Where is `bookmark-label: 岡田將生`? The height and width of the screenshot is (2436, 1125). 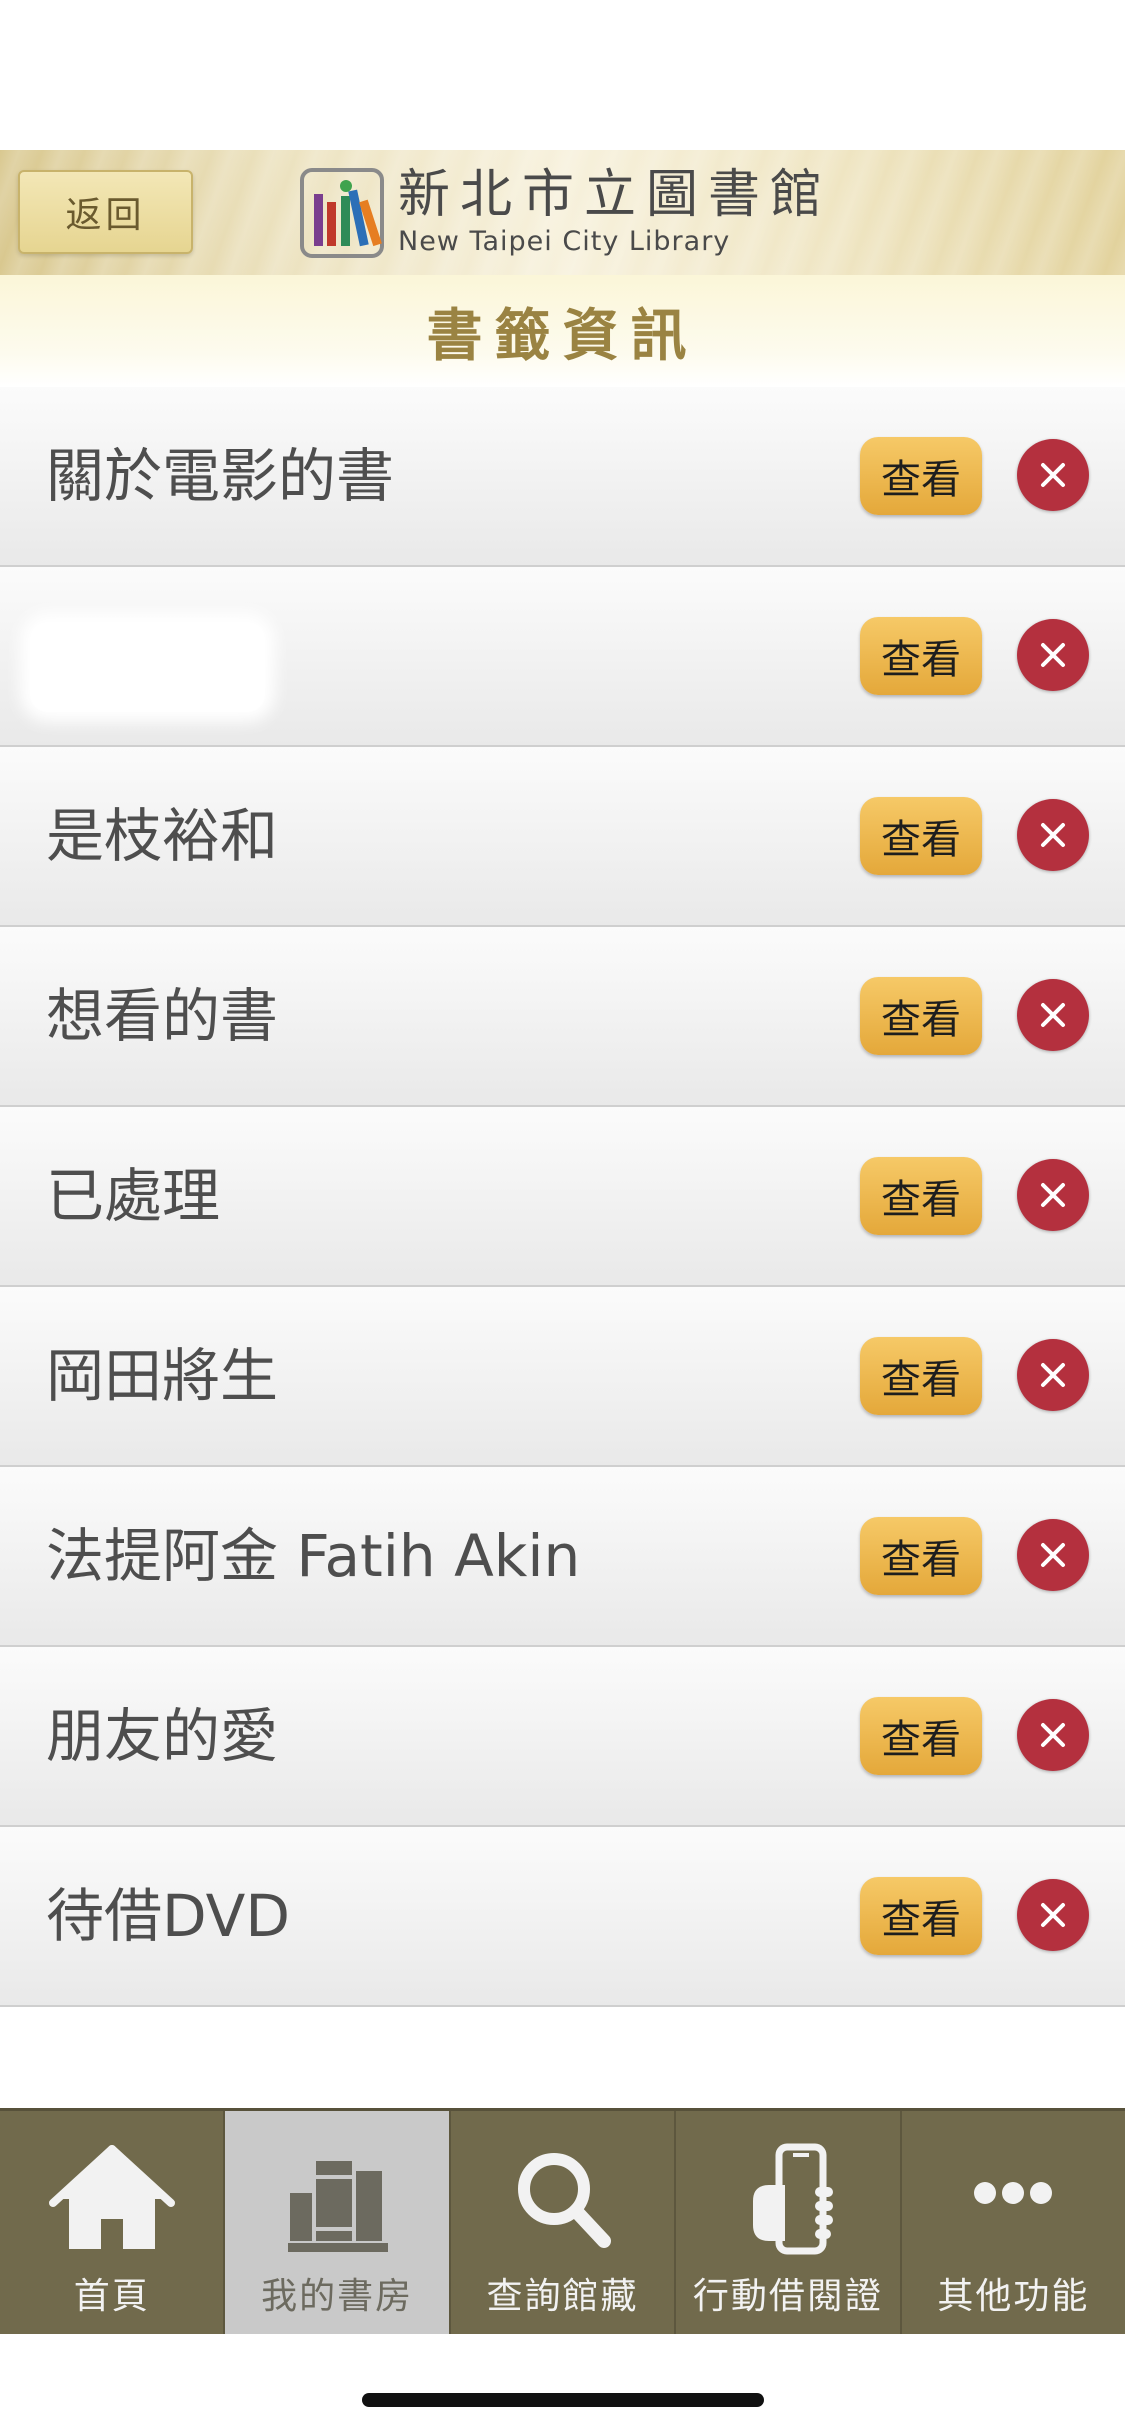
bookmark-label: 岡田將生 is located at coordinates (162, 1376).